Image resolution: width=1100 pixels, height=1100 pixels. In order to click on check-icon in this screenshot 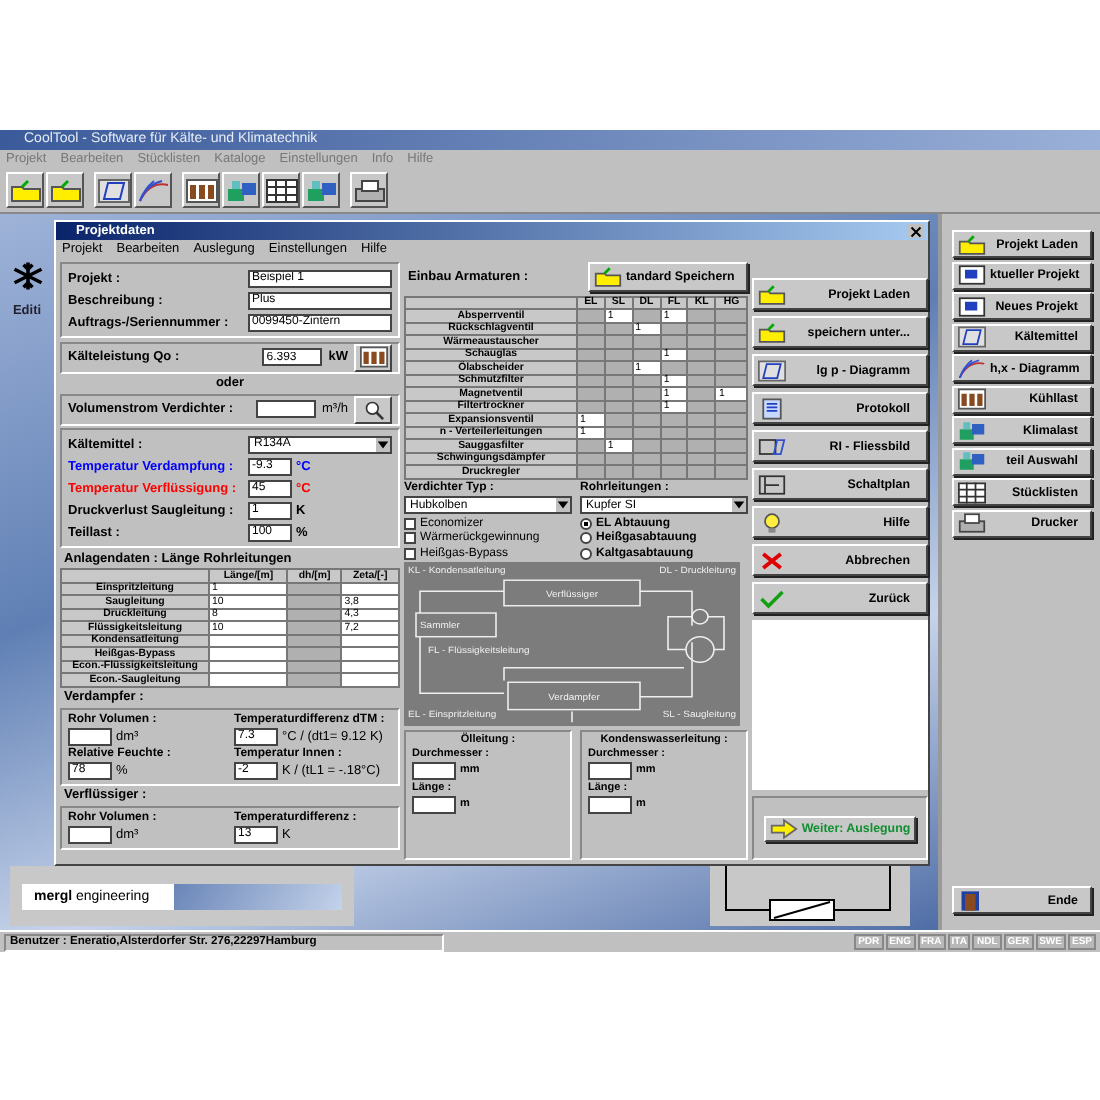, I will do `click(772, 598)`.